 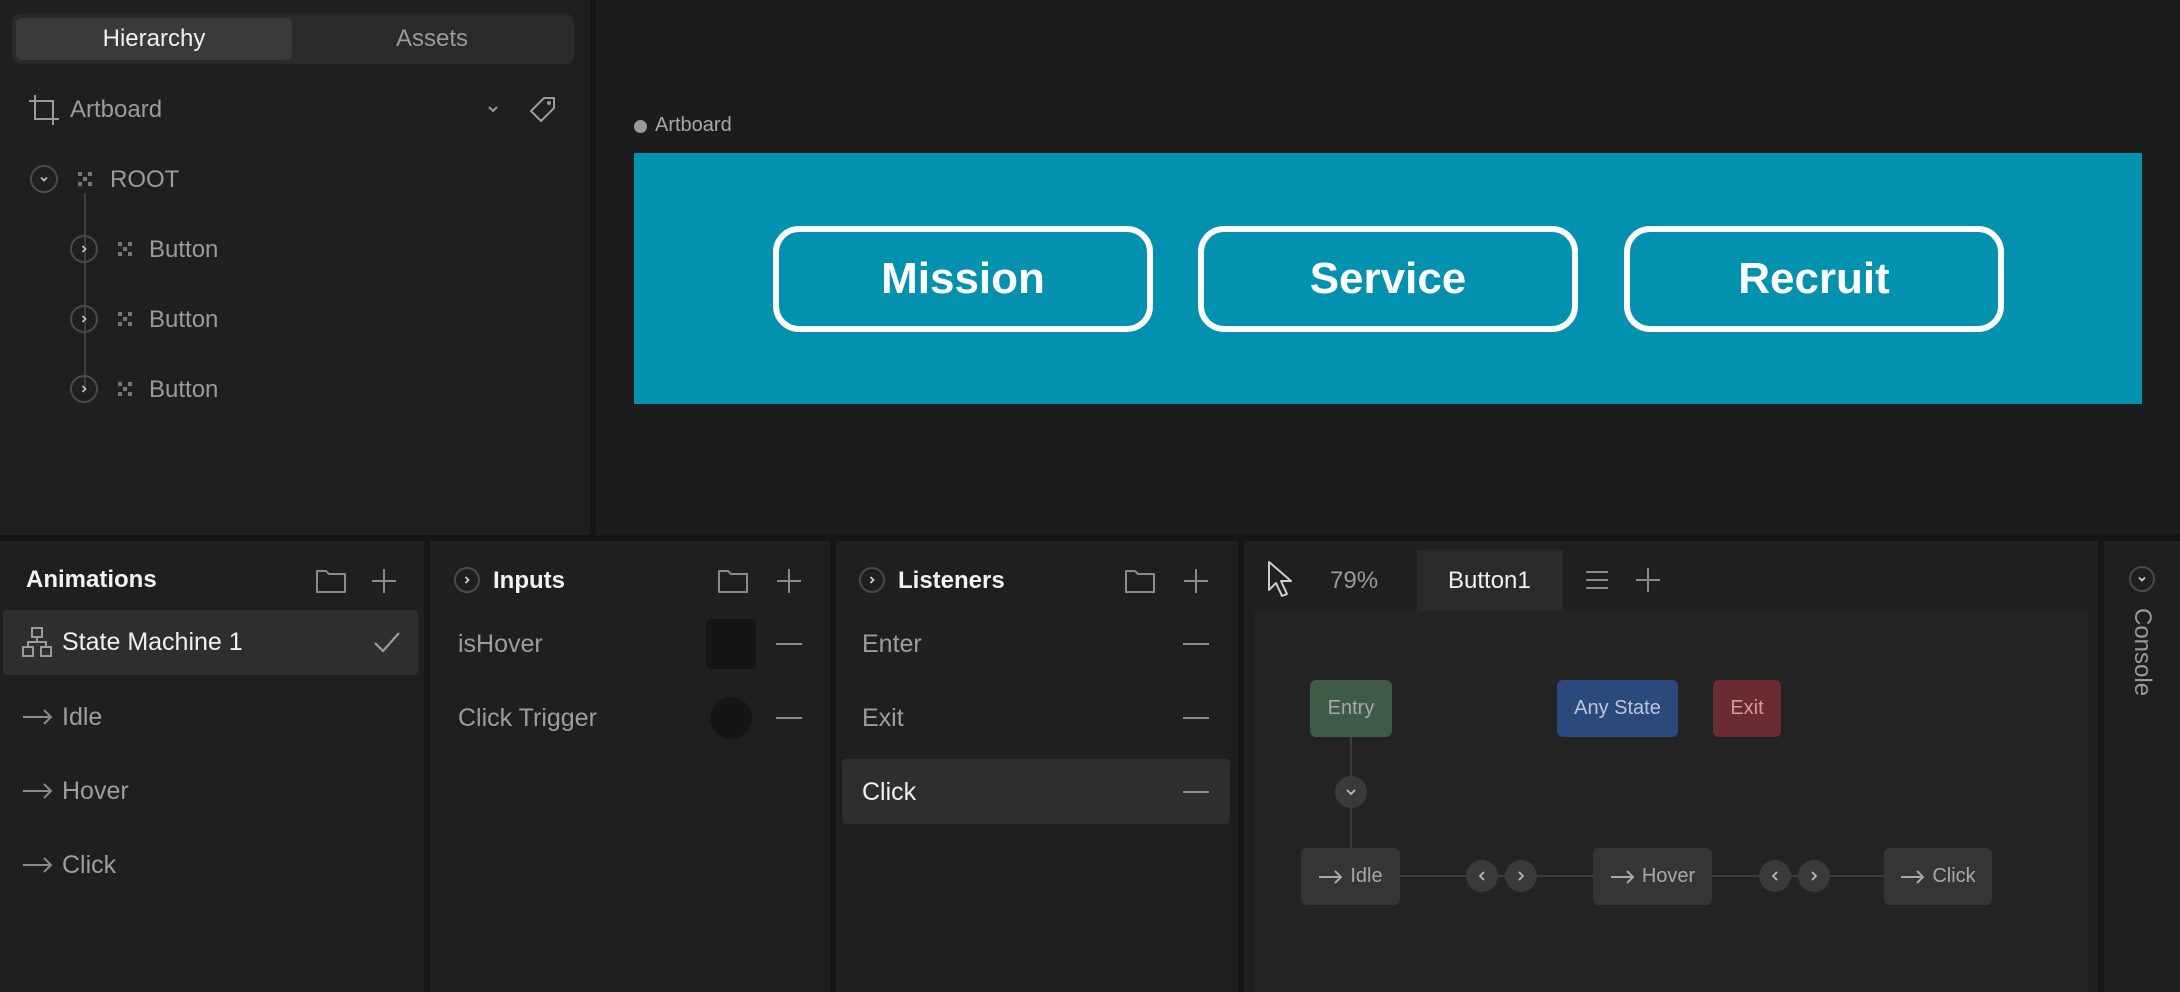 I want to click on idle-state-label: Idle, so click(x=1366, y=876).